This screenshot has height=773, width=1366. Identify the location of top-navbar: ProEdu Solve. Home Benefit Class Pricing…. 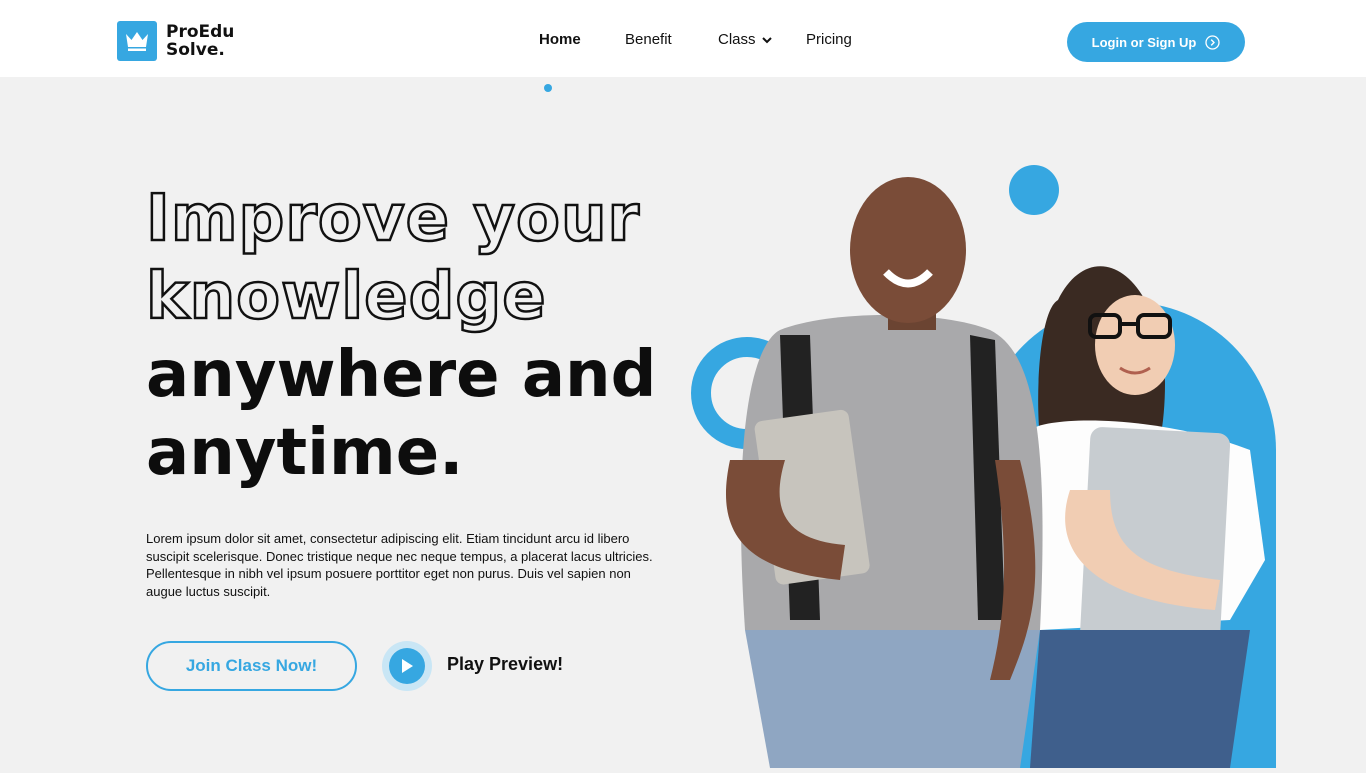
(683, 38).